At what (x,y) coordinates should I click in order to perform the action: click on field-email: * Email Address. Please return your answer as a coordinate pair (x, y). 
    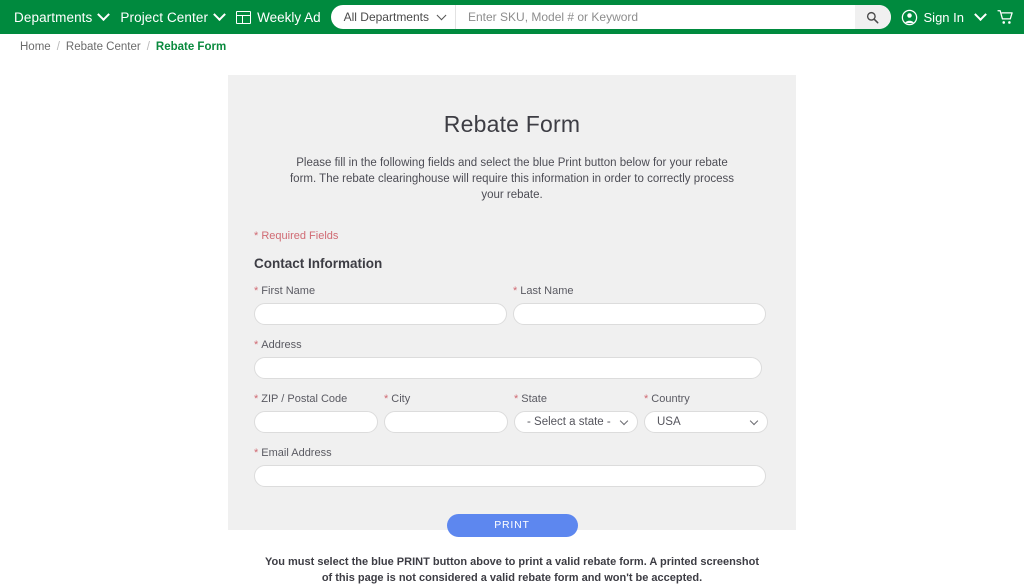
    Looking at the image, I should click on (510, 467).